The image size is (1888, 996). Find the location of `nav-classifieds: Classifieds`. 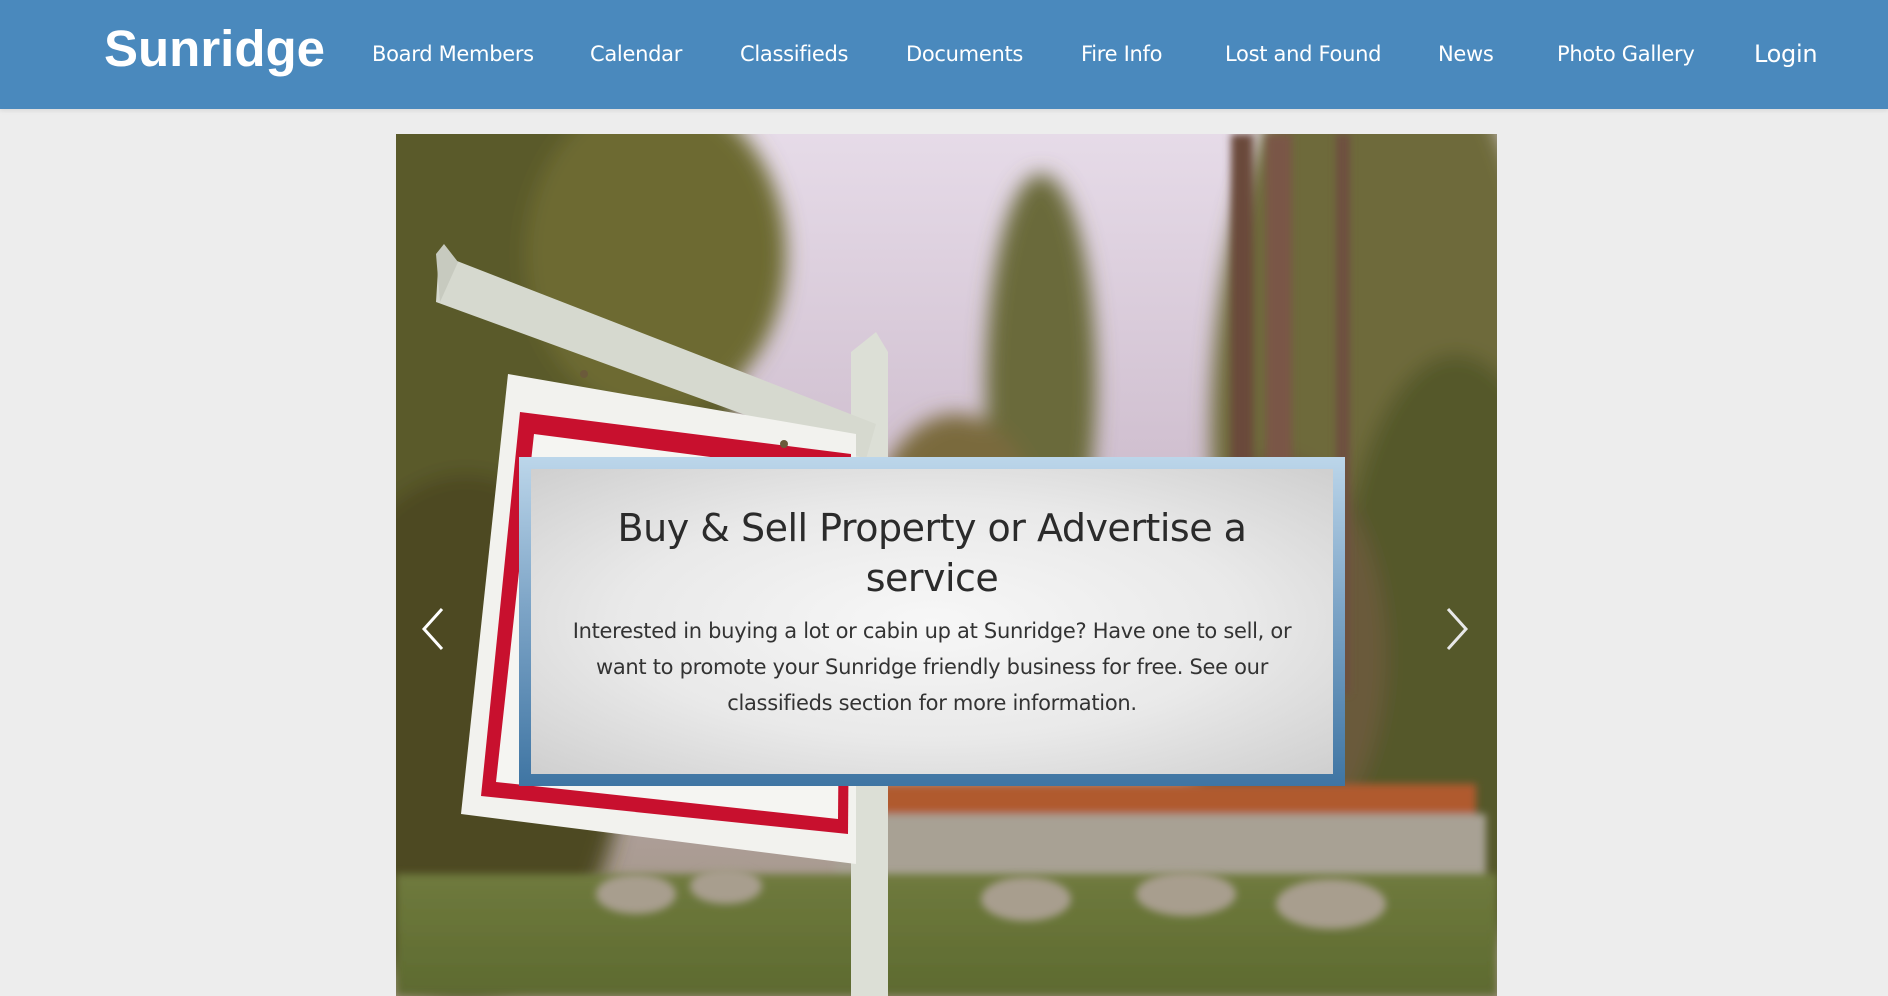

nav-classifieds: Classifieds is located at coordinates (794, 54).